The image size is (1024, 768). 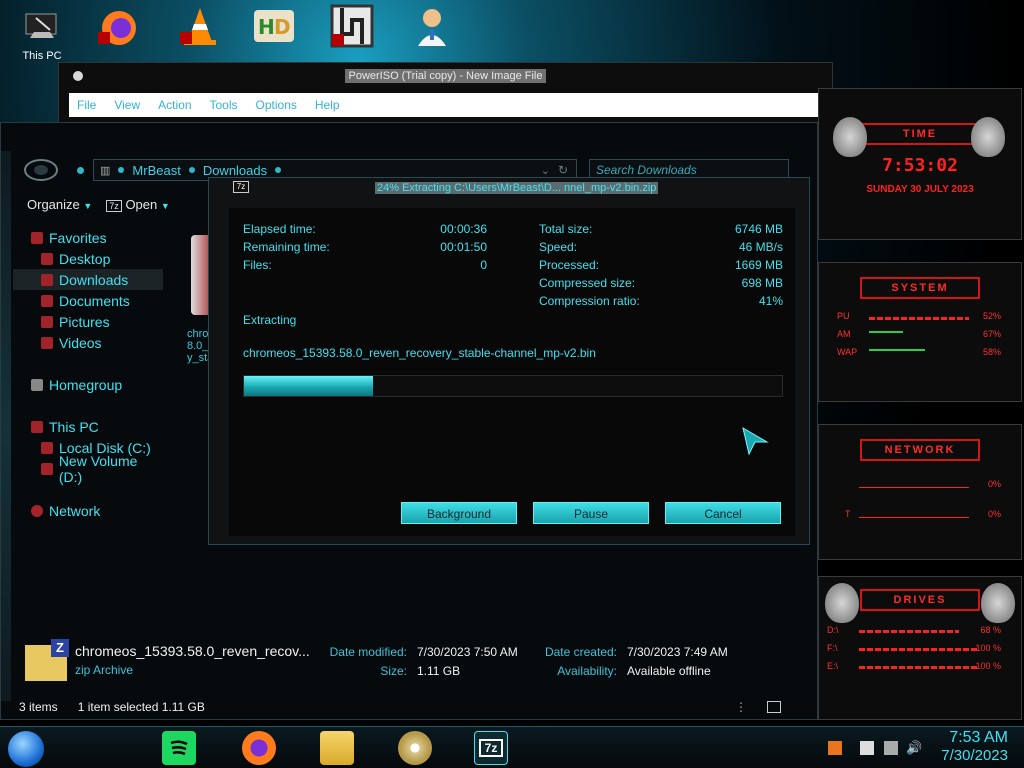 I want to click on nav-desktop: Desktop, so click(x=88, y=258).